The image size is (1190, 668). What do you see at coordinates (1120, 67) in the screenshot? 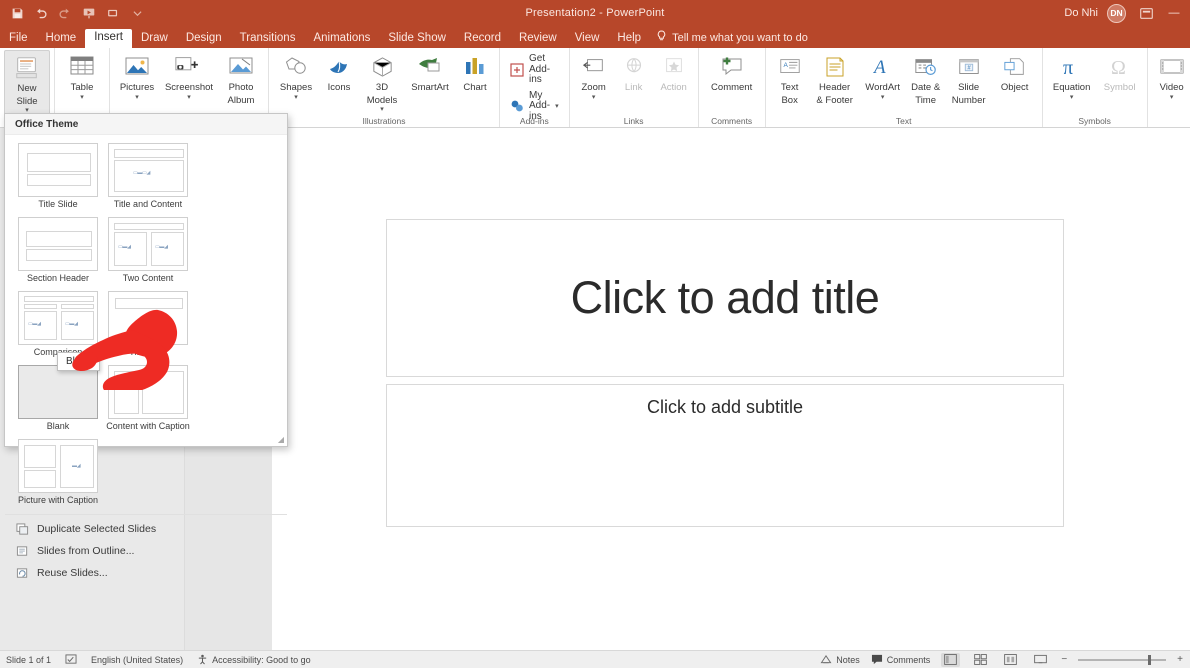
I see `symbol-icon: Ω` at bounding box center [1120, 67].